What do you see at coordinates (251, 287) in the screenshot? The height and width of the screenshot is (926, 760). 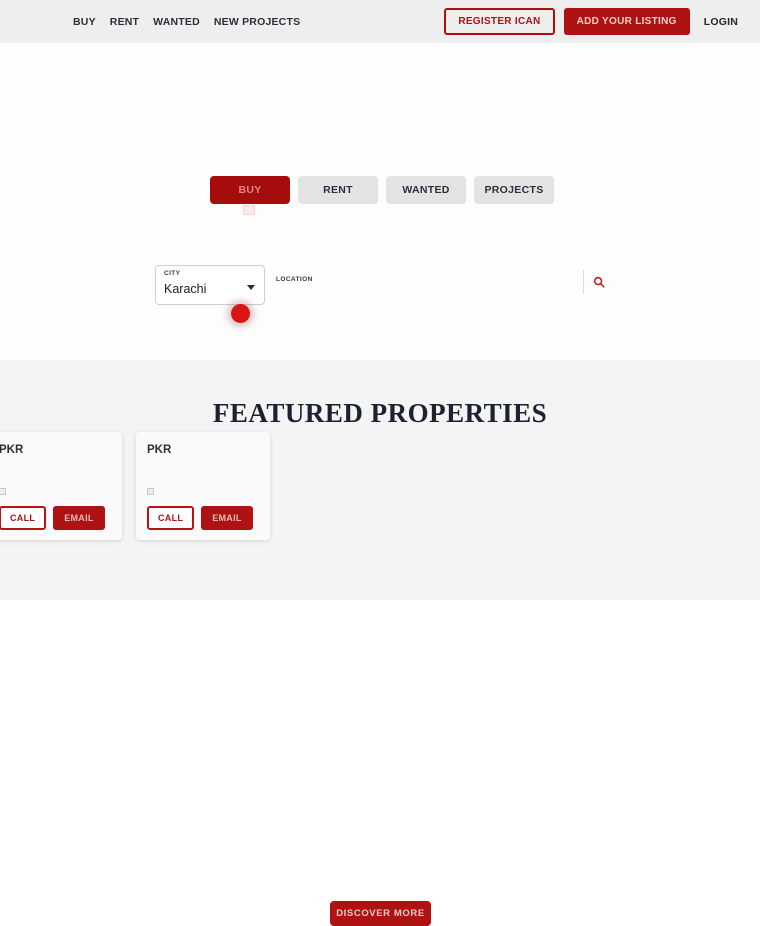 I see `chevron-down-icon` at bounding box center [251, 287].